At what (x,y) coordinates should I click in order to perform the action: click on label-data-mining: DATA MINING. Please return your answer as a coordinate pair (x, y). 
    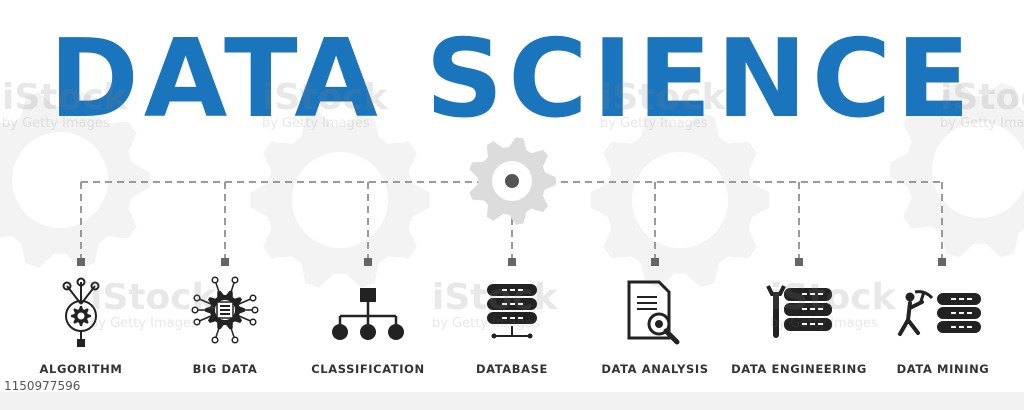
    Looking at the image, I should click on (943, 369).